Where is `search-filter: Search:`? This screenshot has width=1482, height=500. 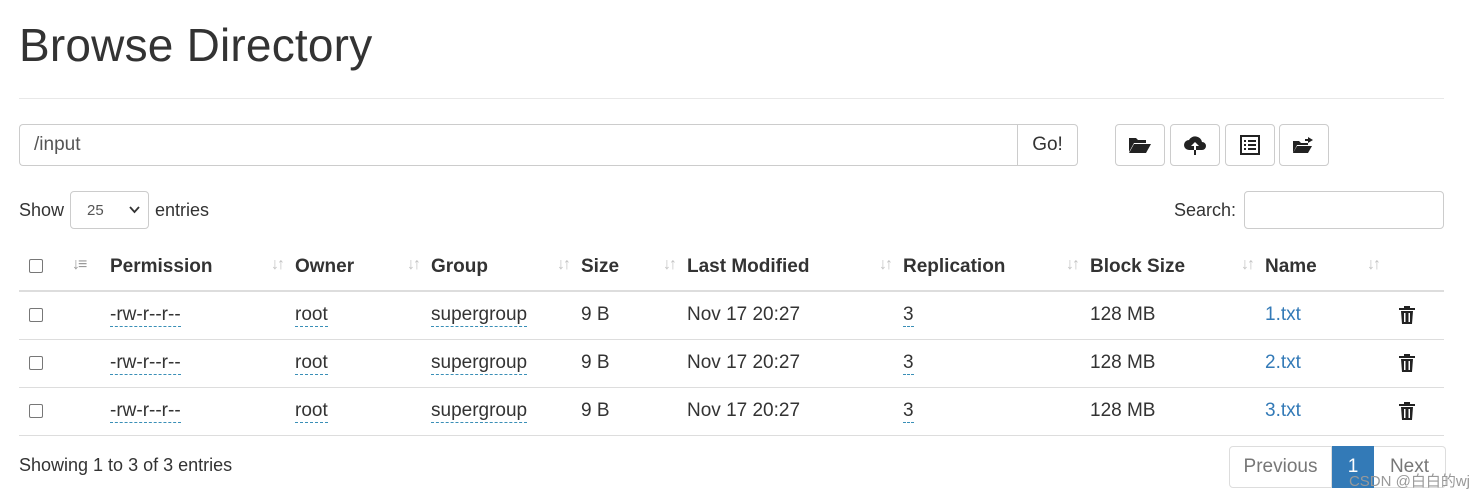
search-filter: Search: is located at coordinates (1309, 210).